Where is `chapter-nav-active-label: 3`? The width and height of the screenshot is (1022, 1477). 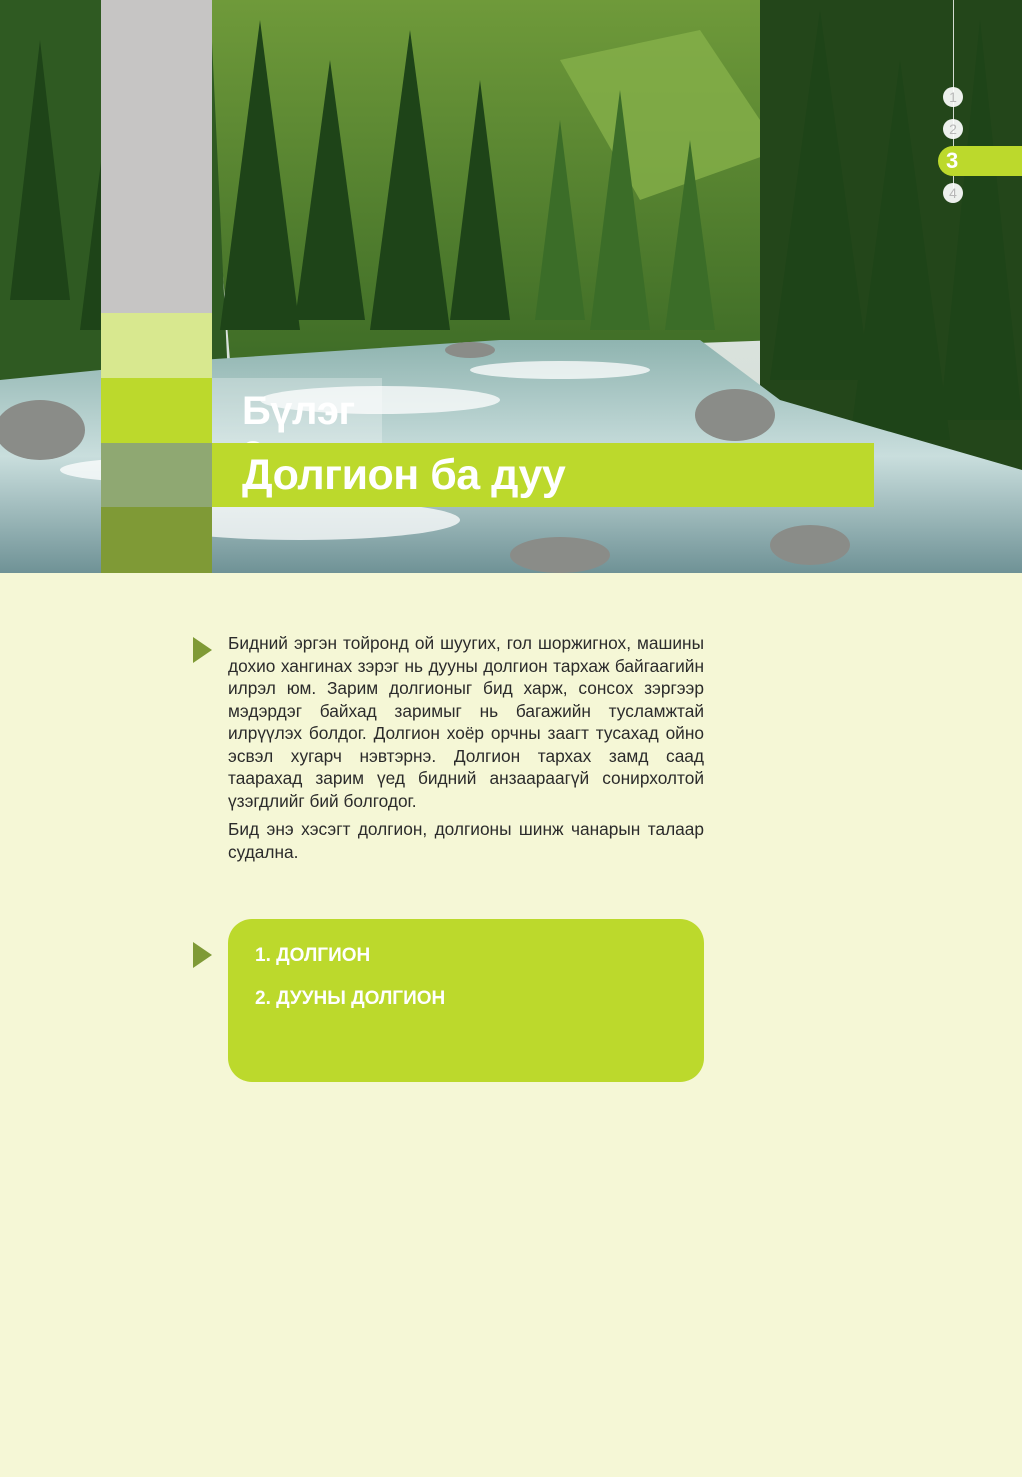
chapter-nav-active-label: 3 is located at coordinates (952, 160).